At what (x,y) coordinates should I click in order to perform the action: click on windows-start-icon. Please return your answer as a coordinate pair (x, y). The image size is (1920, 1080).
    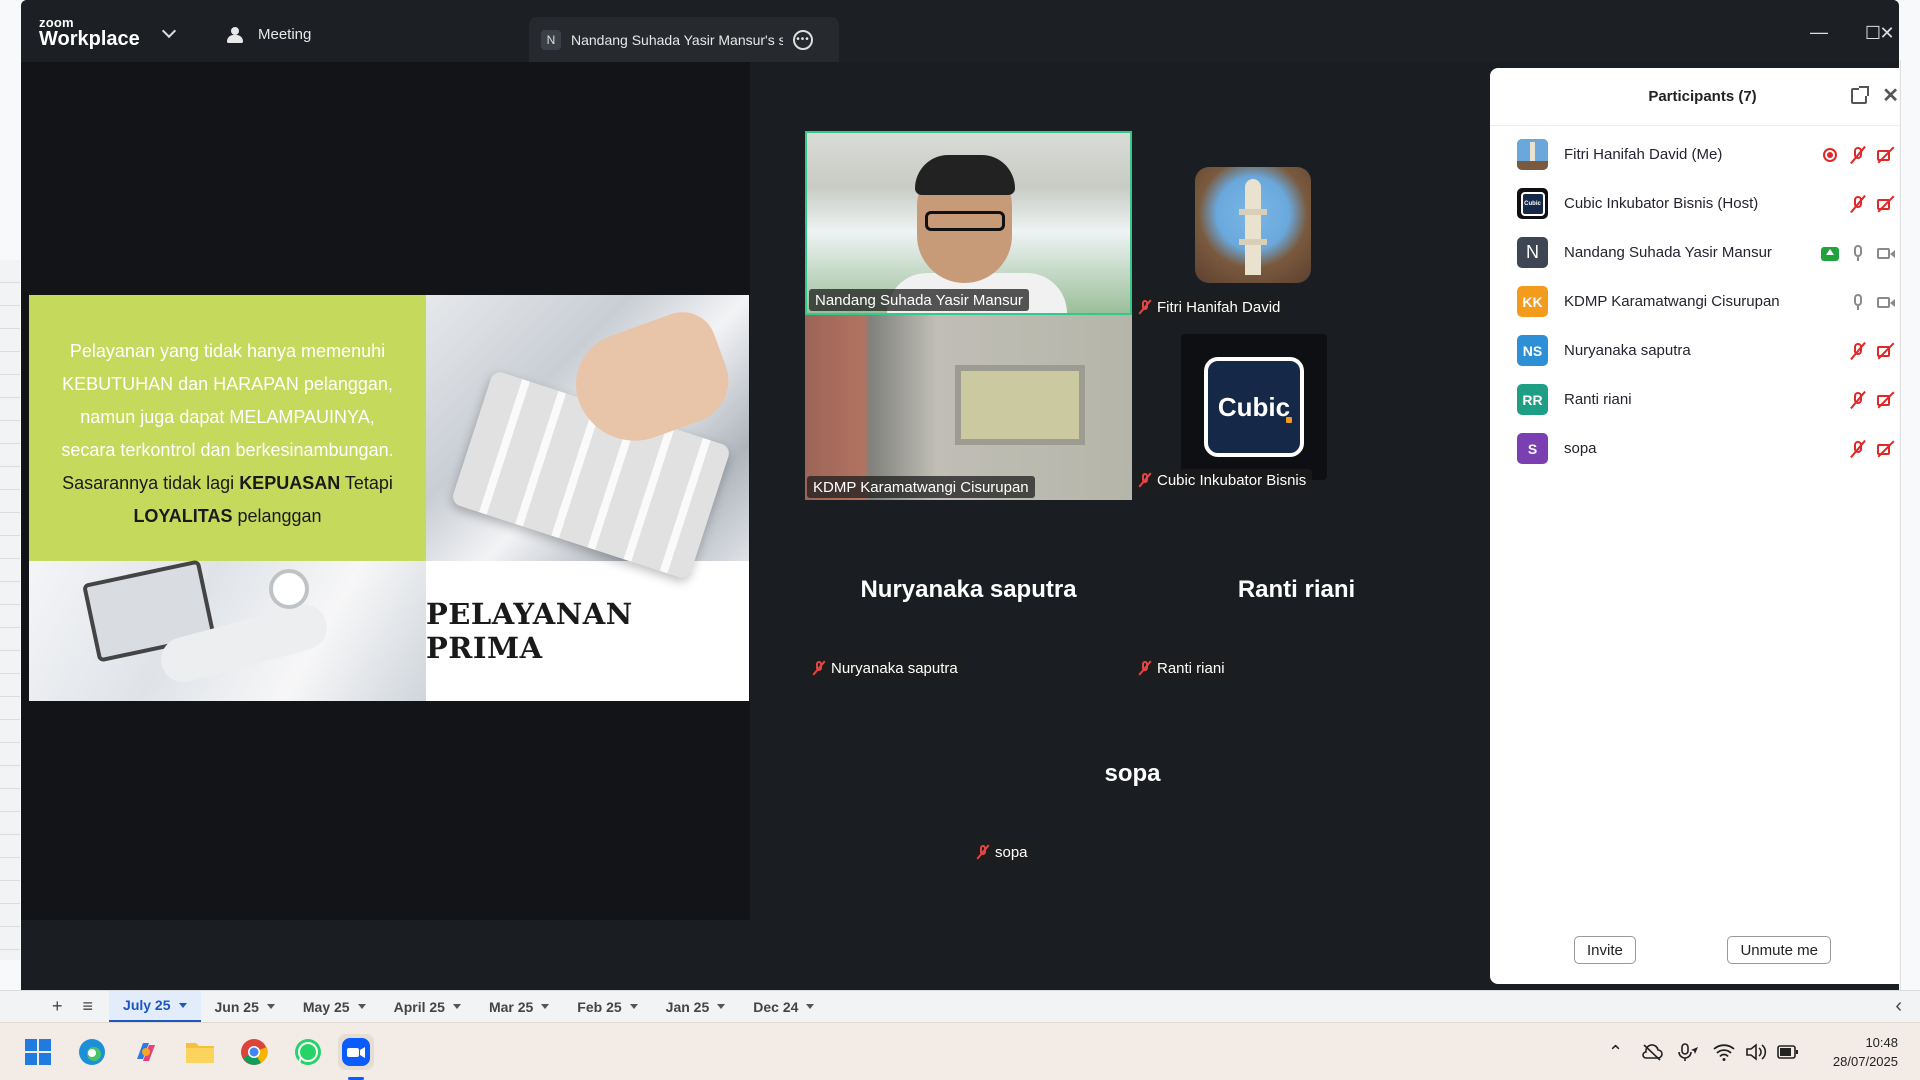
    Looking at the image, I should click on (38, 1052).